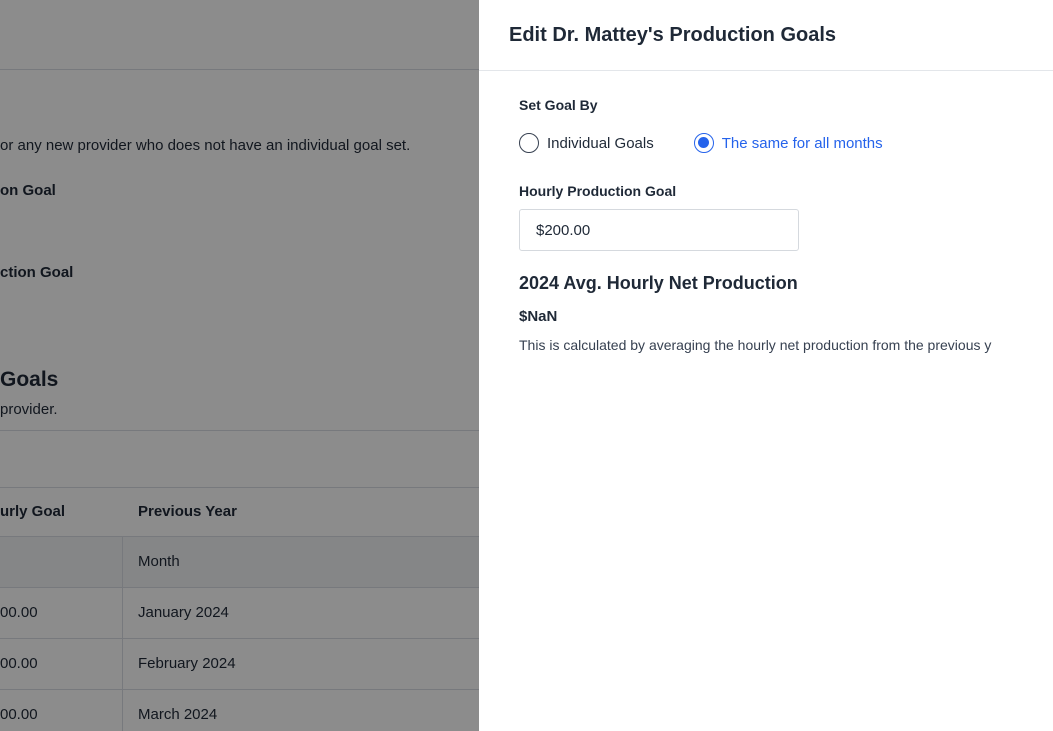 This screenshot has height=731, width=1053. What do you see at coordinates (673, 34) in the screenshot?
I see `drawer-title: Edit Dr. Mattey's Production Goals` at bounding box center [673, 34].